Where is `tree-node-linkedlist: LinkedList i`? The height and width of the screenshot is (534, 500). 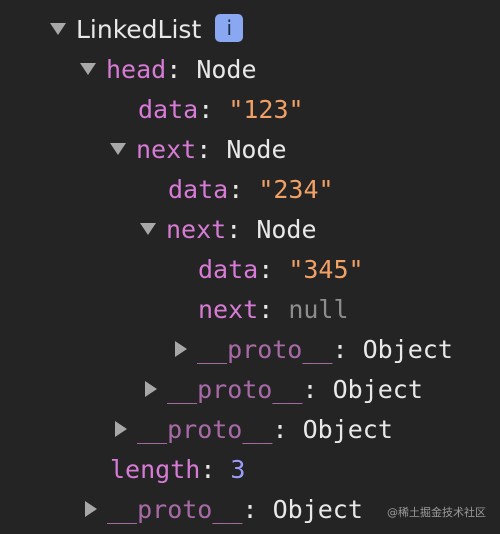
tree-node-linkedlist: LinkedList i is located at coordinates (147, 30).